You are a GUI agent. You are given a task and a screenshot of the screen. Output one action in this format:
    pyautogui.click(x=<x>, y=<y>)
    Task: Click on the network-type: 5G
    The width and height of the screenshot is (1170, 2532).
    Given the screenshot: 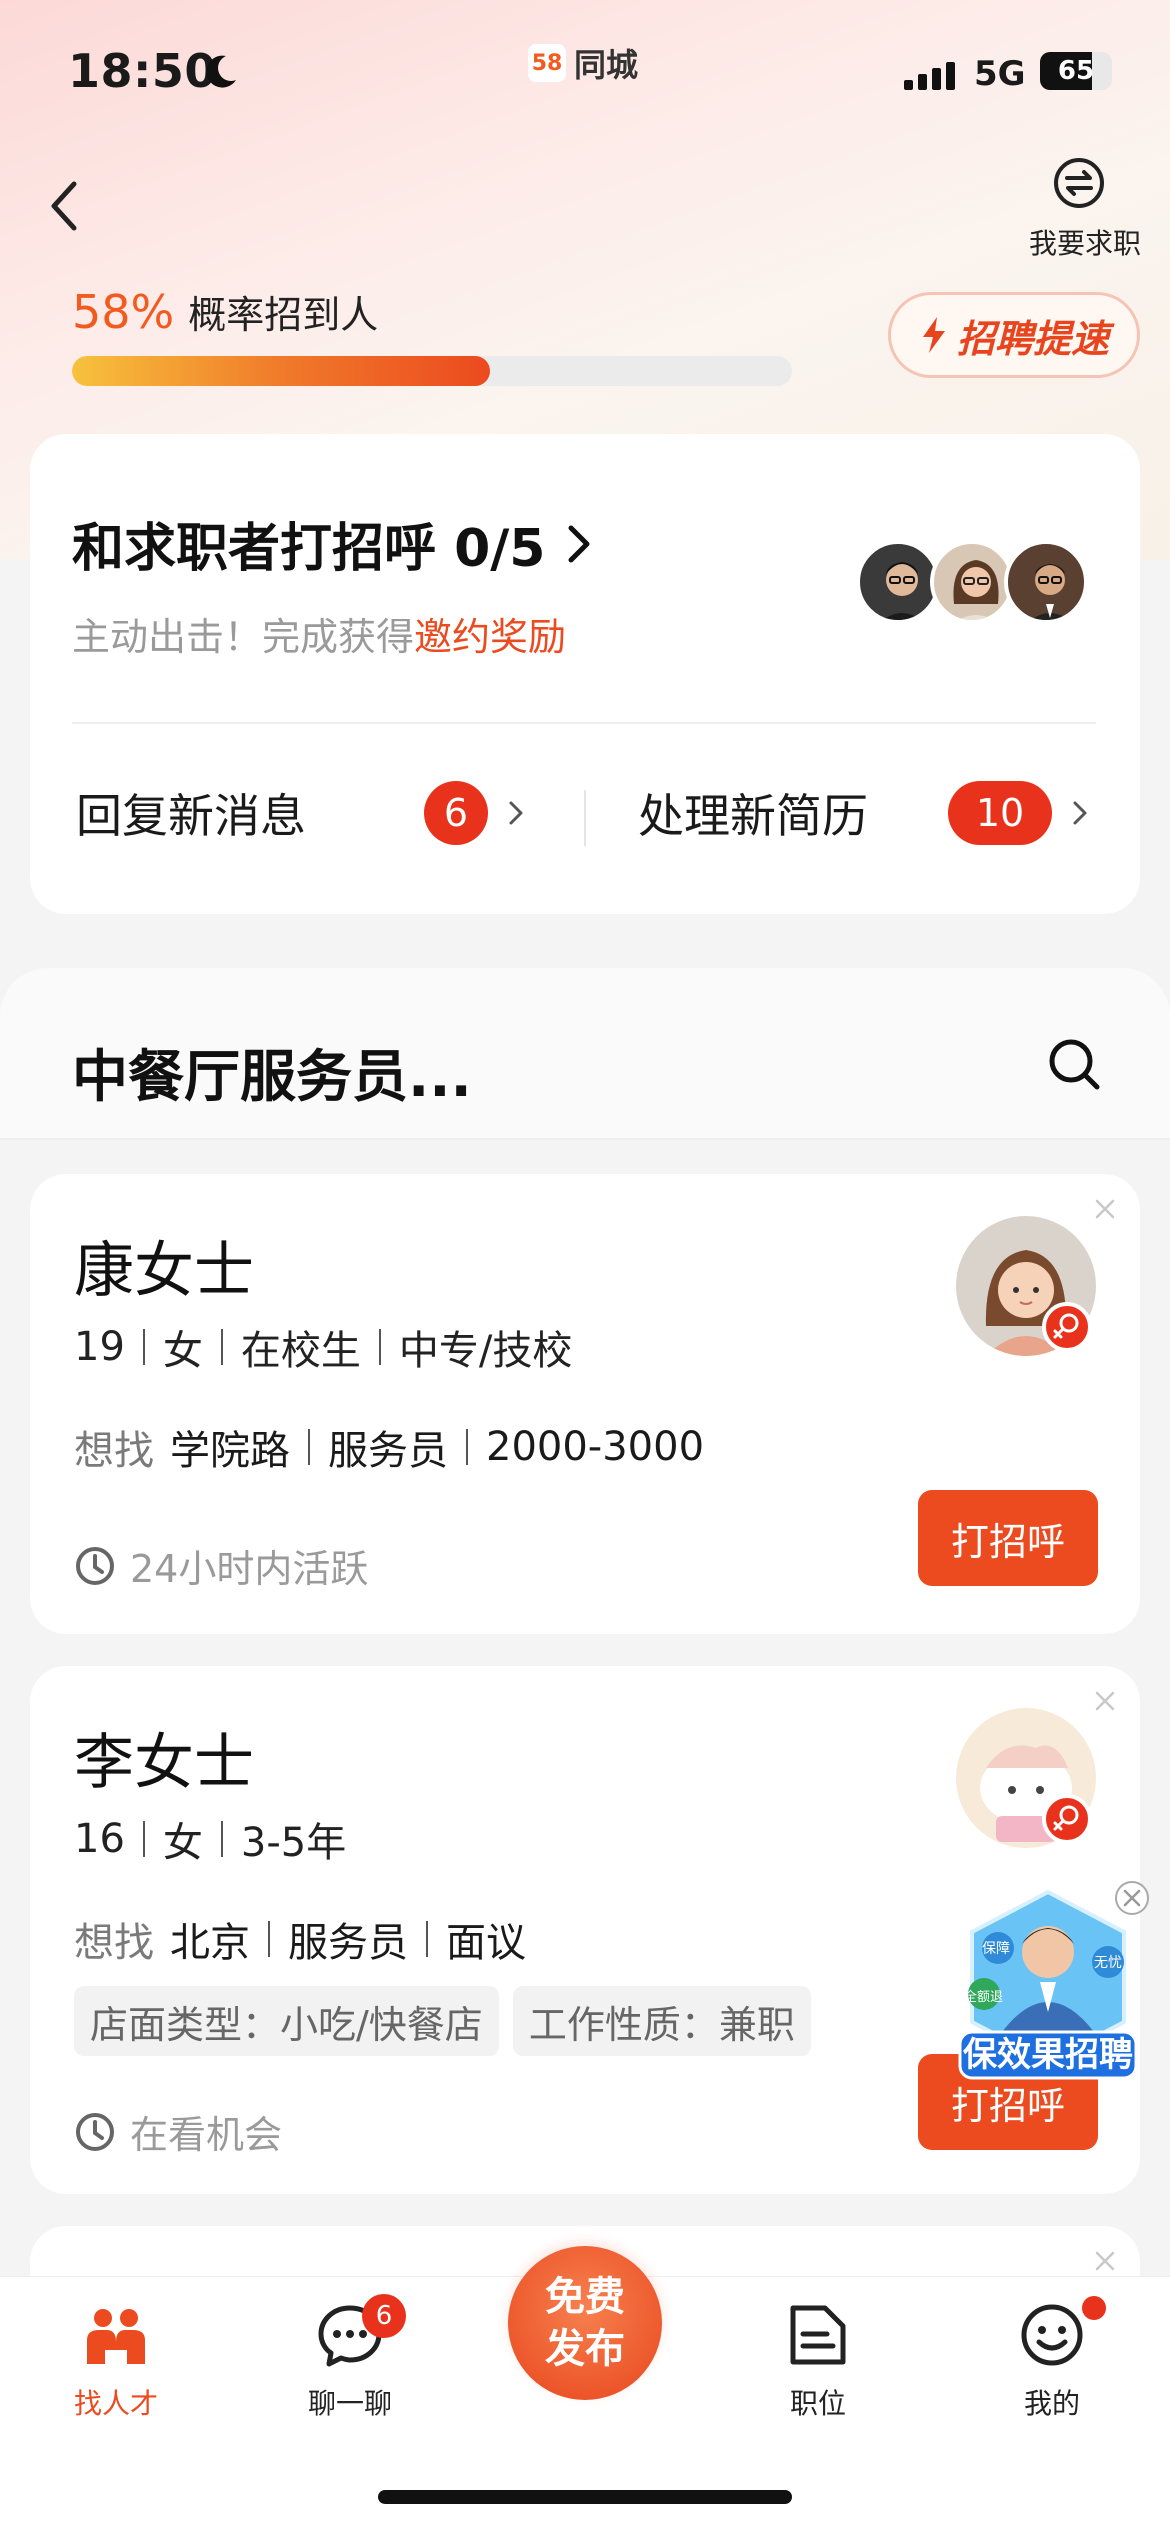 What is the action you would take?
    pyautogui.click(x=1000, y=74)
    